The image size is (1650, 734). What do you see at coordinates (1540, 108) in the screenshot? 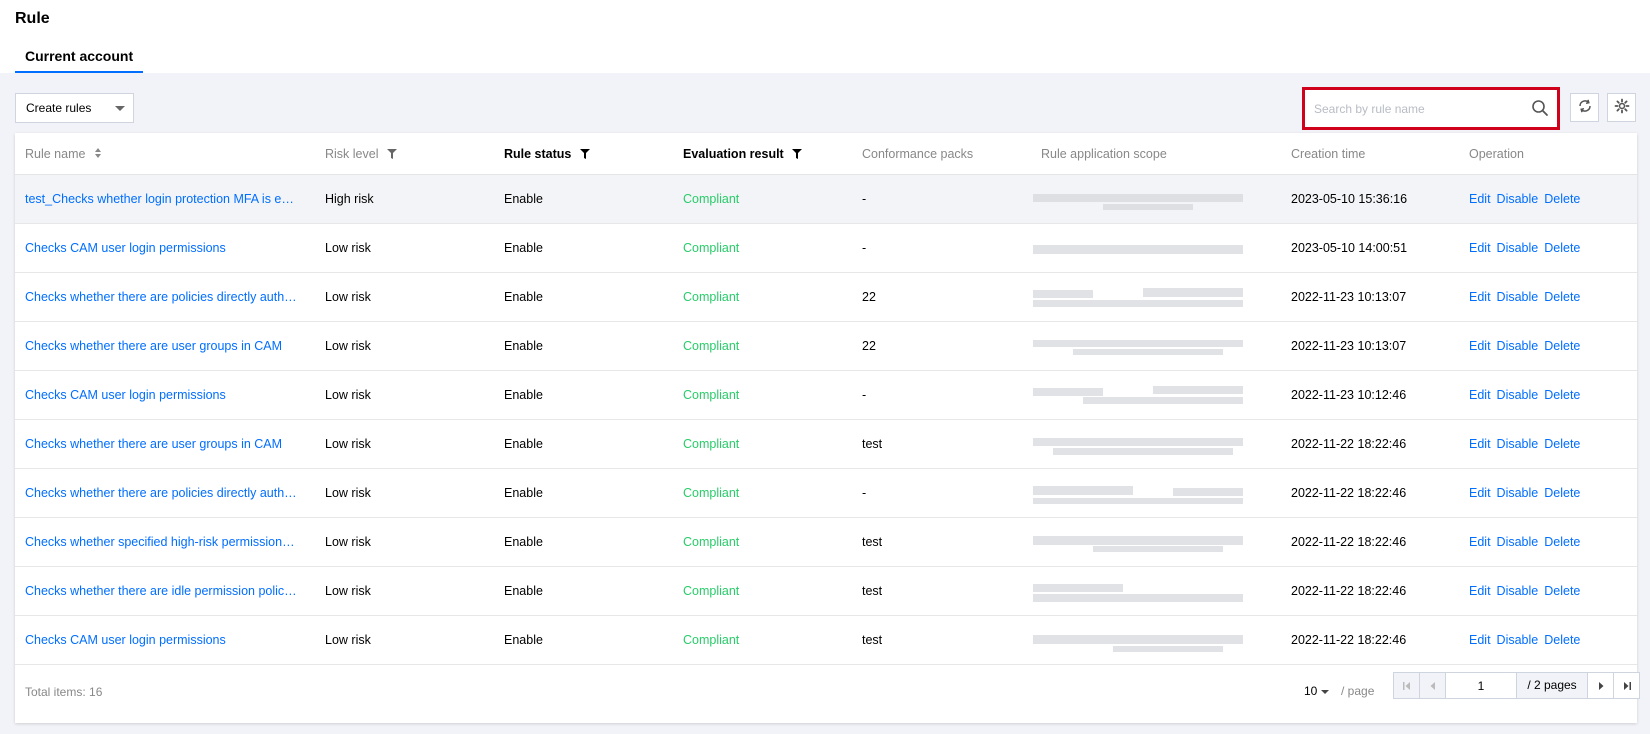
I see `search-icon` at bounding box center [1540, 108].